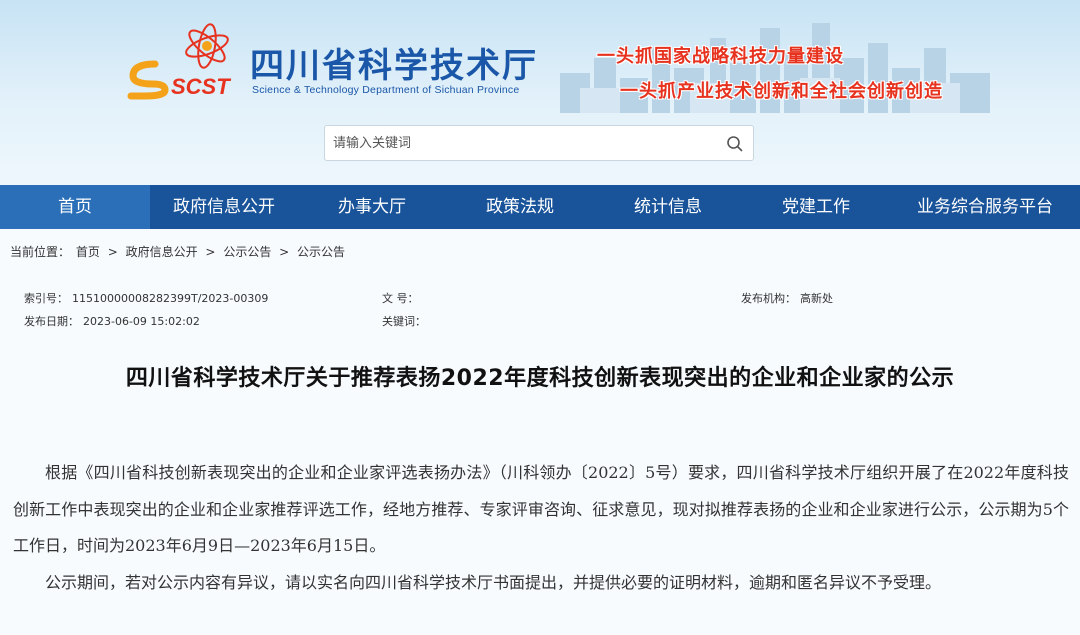 The image size is (1080, 635). What do you see at coordinates (88, 252) in the screenshot?
I see `breadcrumb-home: 首页` at bounding box center [88, 252].